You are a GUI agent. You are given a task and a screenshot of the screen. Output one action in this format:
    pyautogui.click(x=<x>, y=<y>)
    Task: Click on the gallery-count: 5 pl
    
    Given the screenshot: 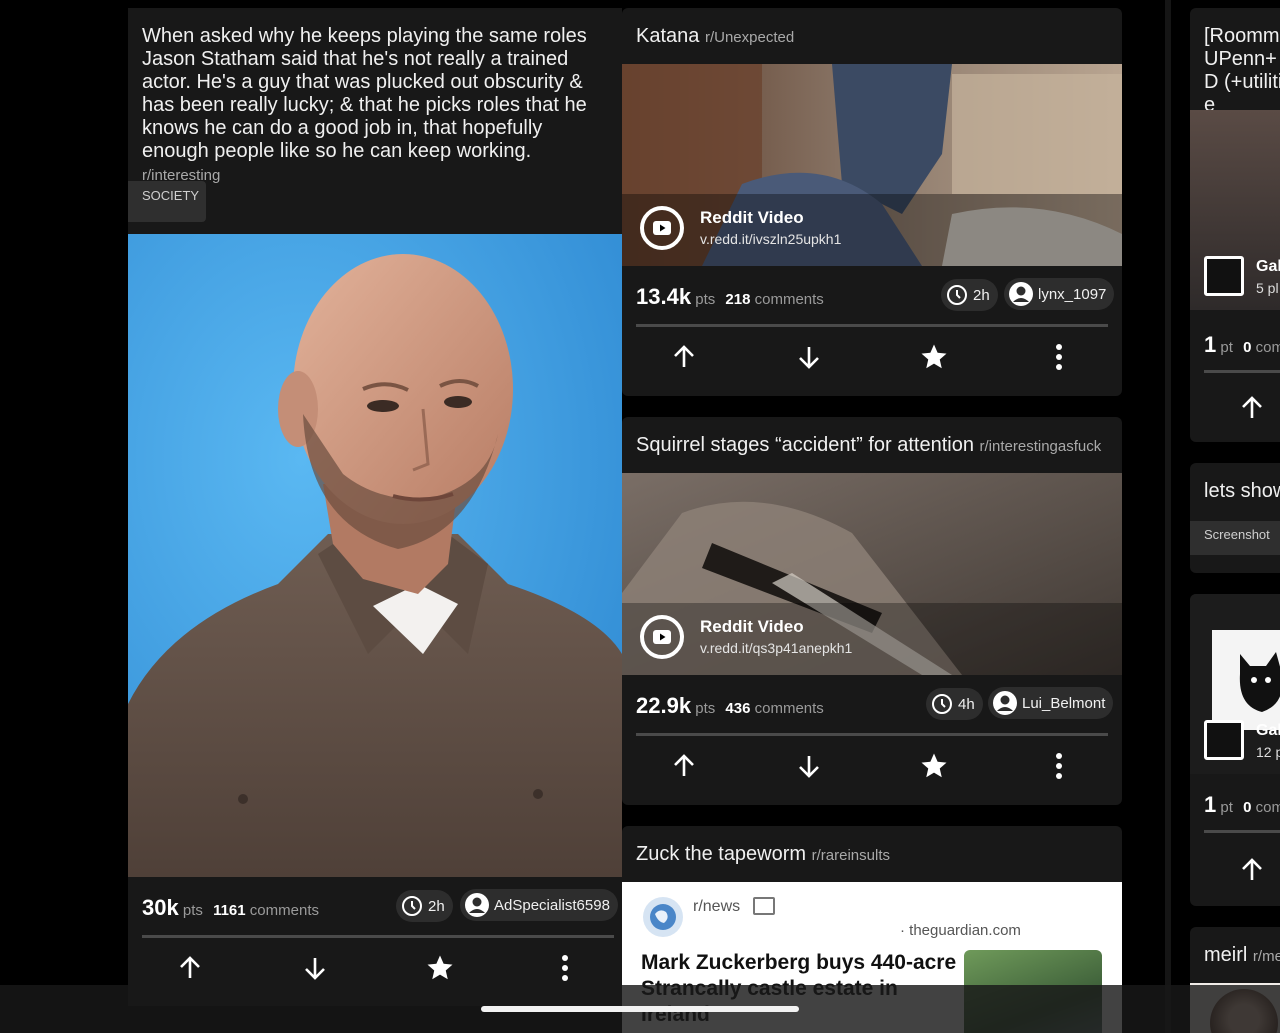 What is the action you would take?
    pyautogui.click(x=1267, y=288)
    